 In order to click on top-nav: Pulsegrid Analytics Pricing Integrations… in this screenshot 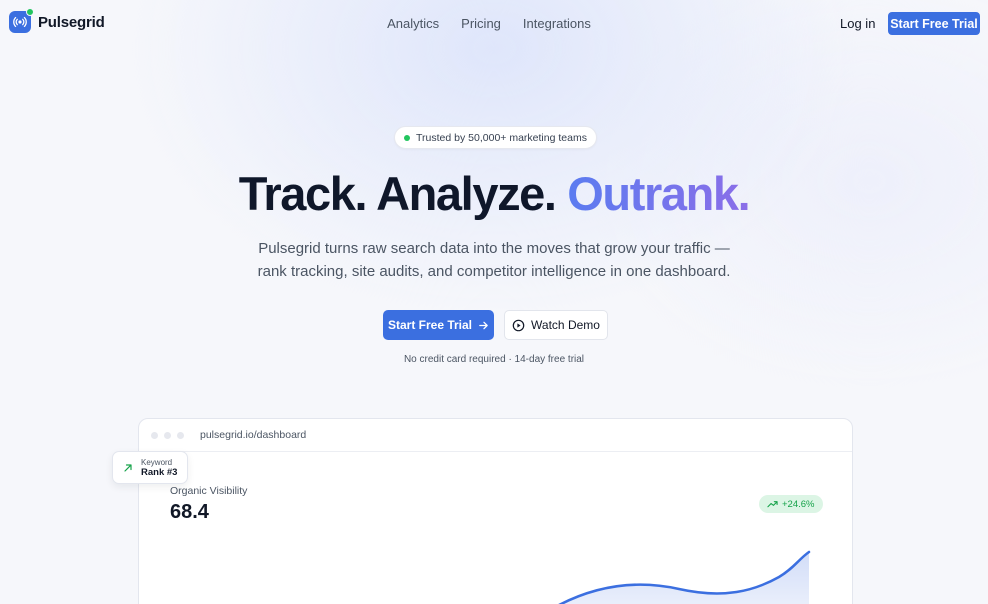, I will do `click(494, 23)`.